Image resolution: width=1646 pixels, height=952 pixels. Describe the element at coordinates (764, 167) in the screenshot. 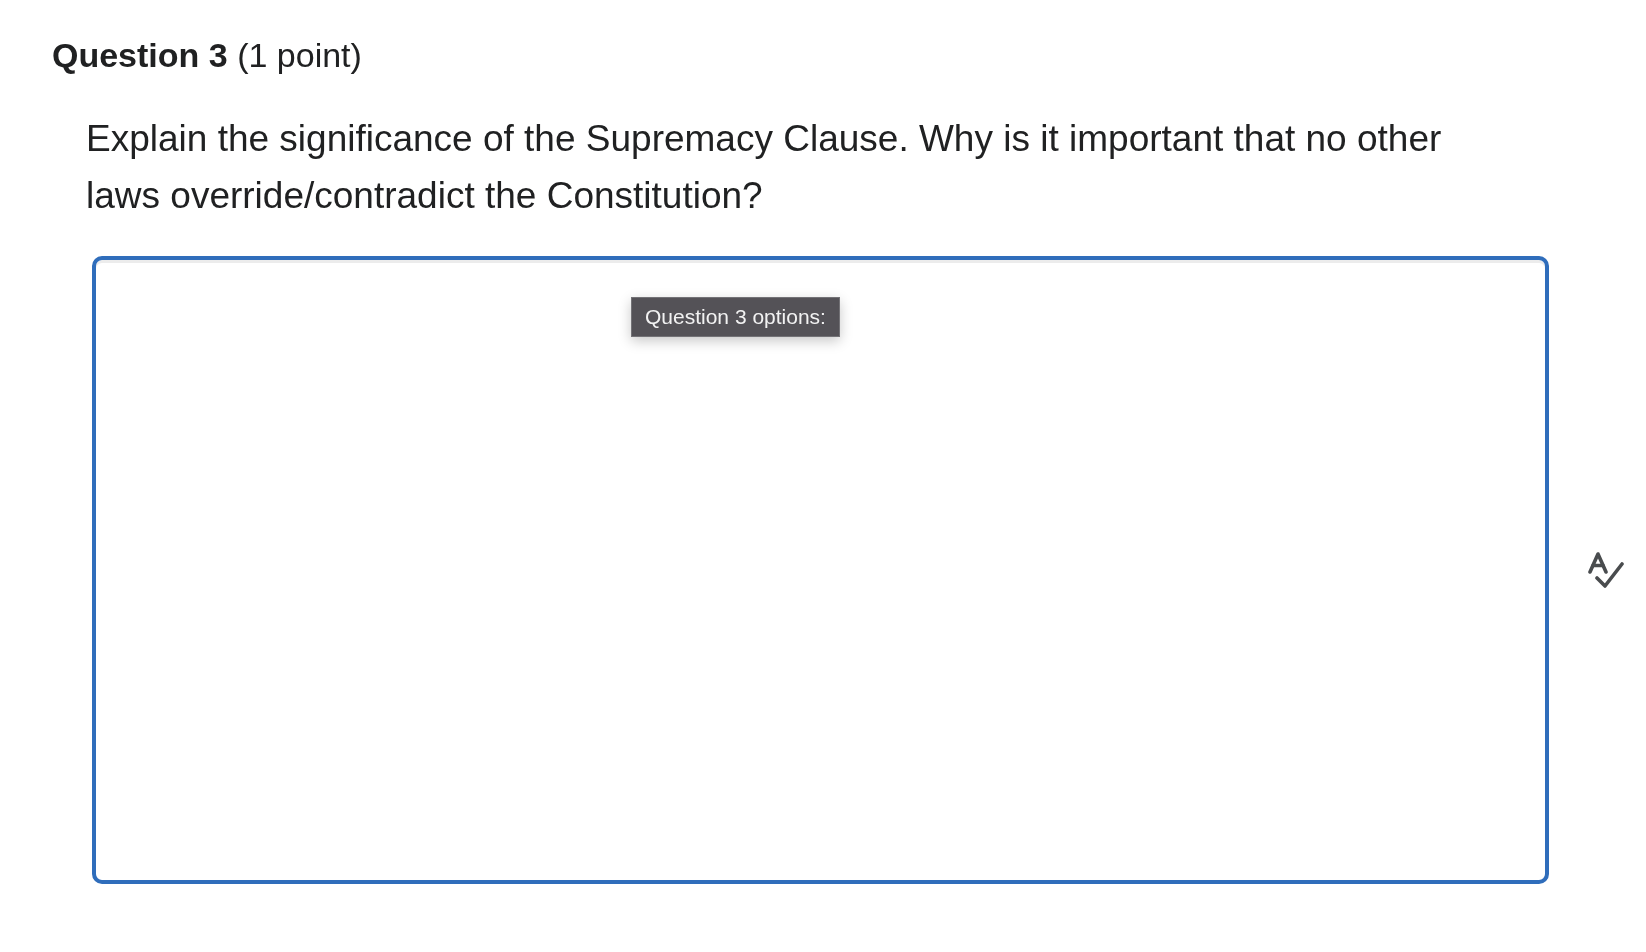

I see `question-prompt: Explain the significance of the Supremacy Clause. Why is it important that no other laws override/contradict the Constitution?` at that location.